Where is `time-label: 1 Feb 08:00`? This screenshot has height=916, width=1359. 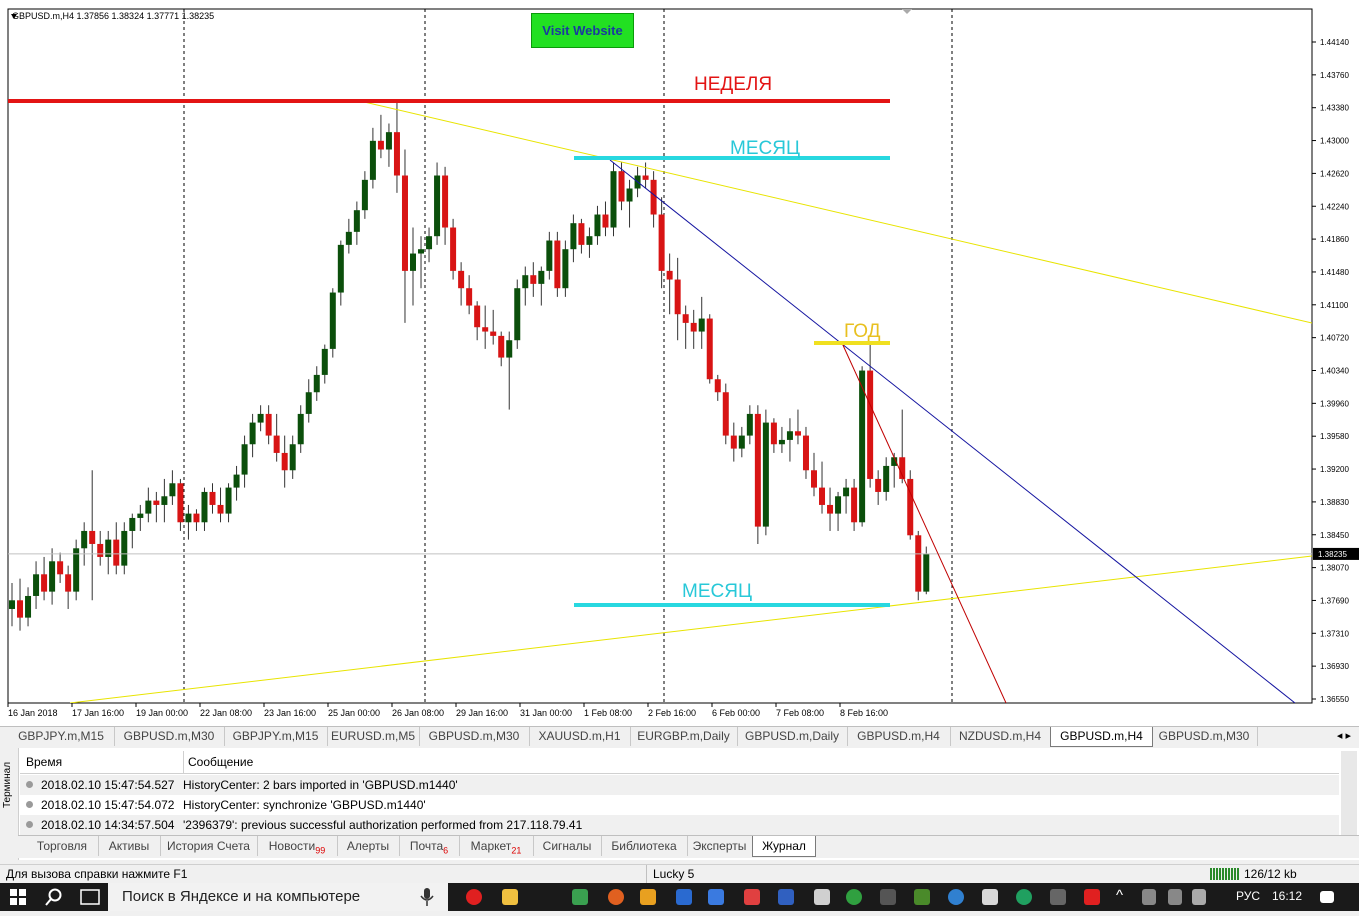
time-label: 1 Feb 08:00 is located at coordinates (608, 713).